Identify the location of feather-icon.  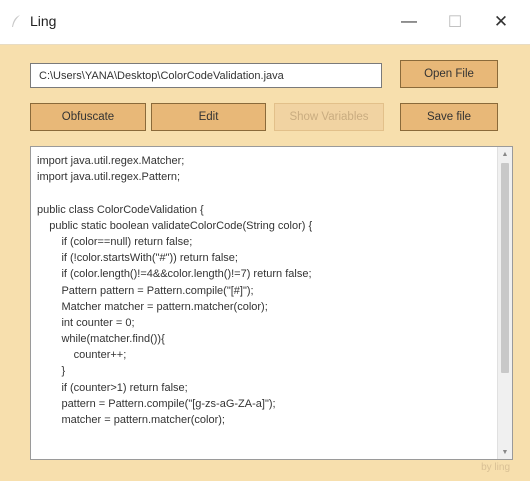
(16, 21).